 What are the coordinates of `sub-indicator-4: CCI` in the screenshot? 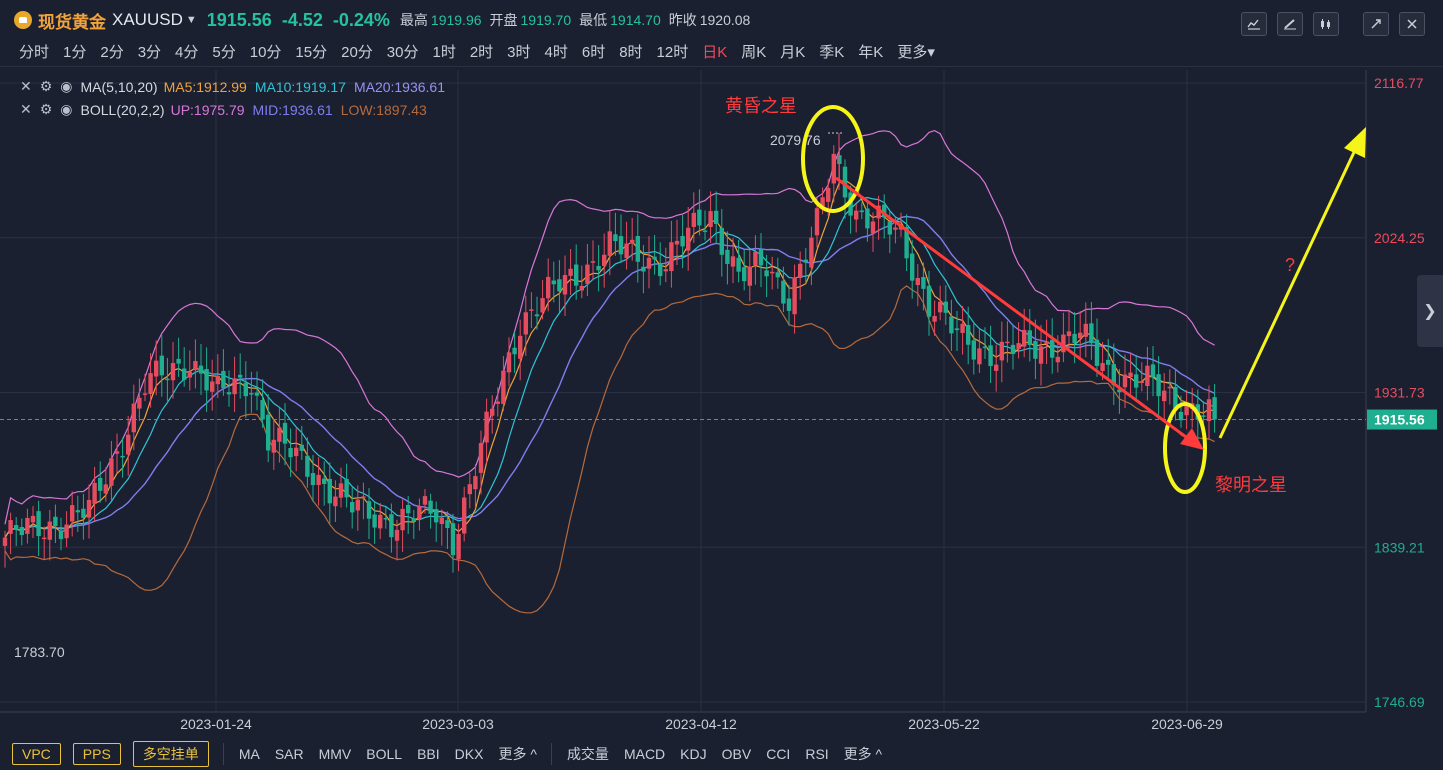 It's located at (778, 754).